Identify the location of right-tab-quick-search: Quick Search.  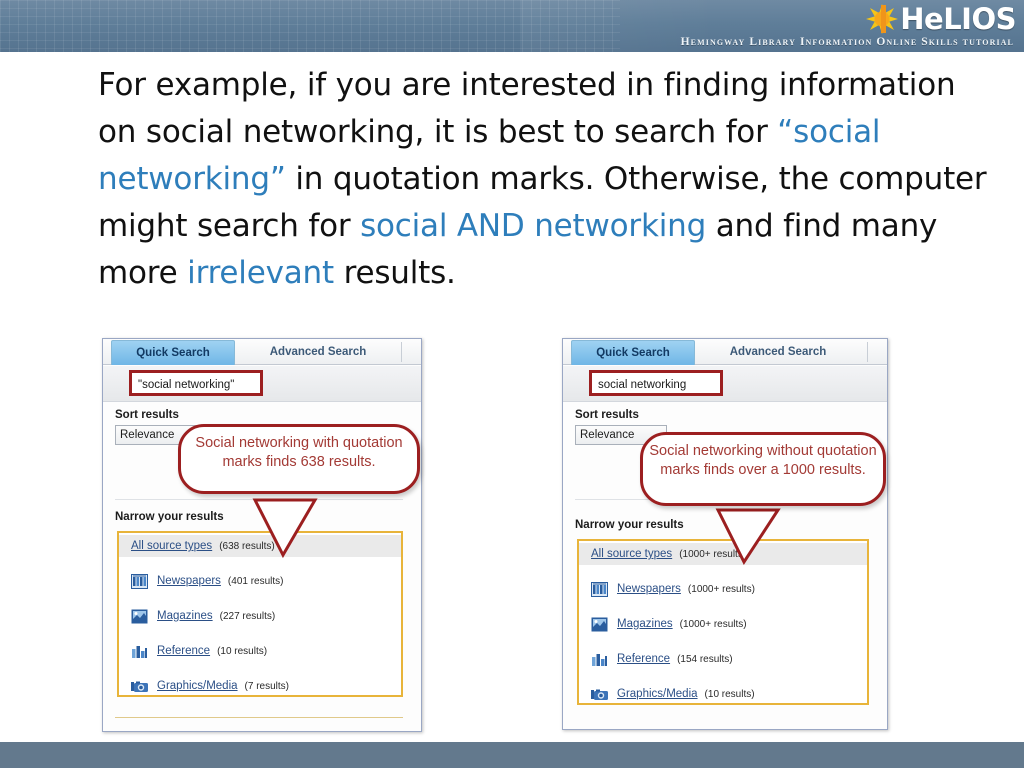
(633, 352).